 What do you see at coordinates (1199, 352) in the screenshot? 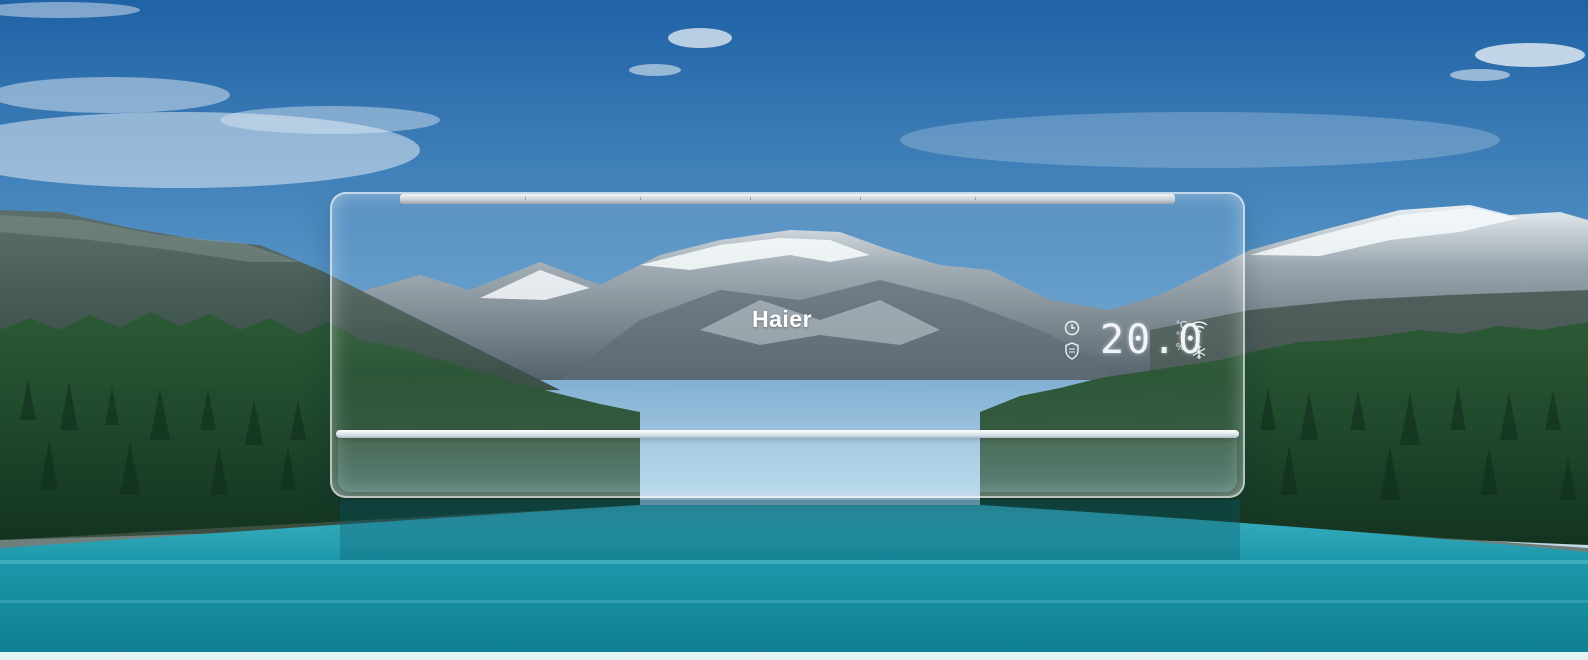
I see `snowflake-icon` at bounding box center [1199, 352].